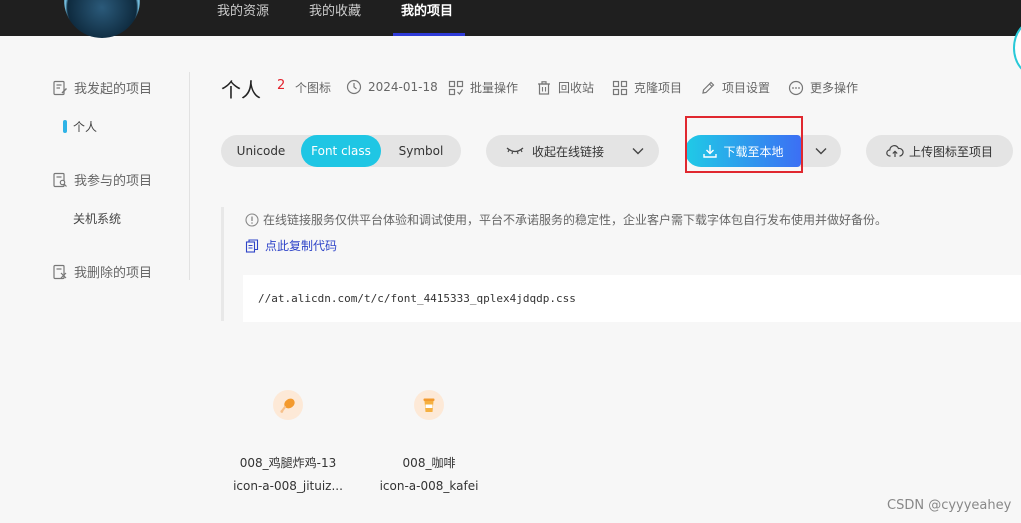 This screenshot has width=1021, height=523. Describe the element at coordinates (658, 88) in the screenshot. I see `clone-project-label: 克隆项目` at that location.